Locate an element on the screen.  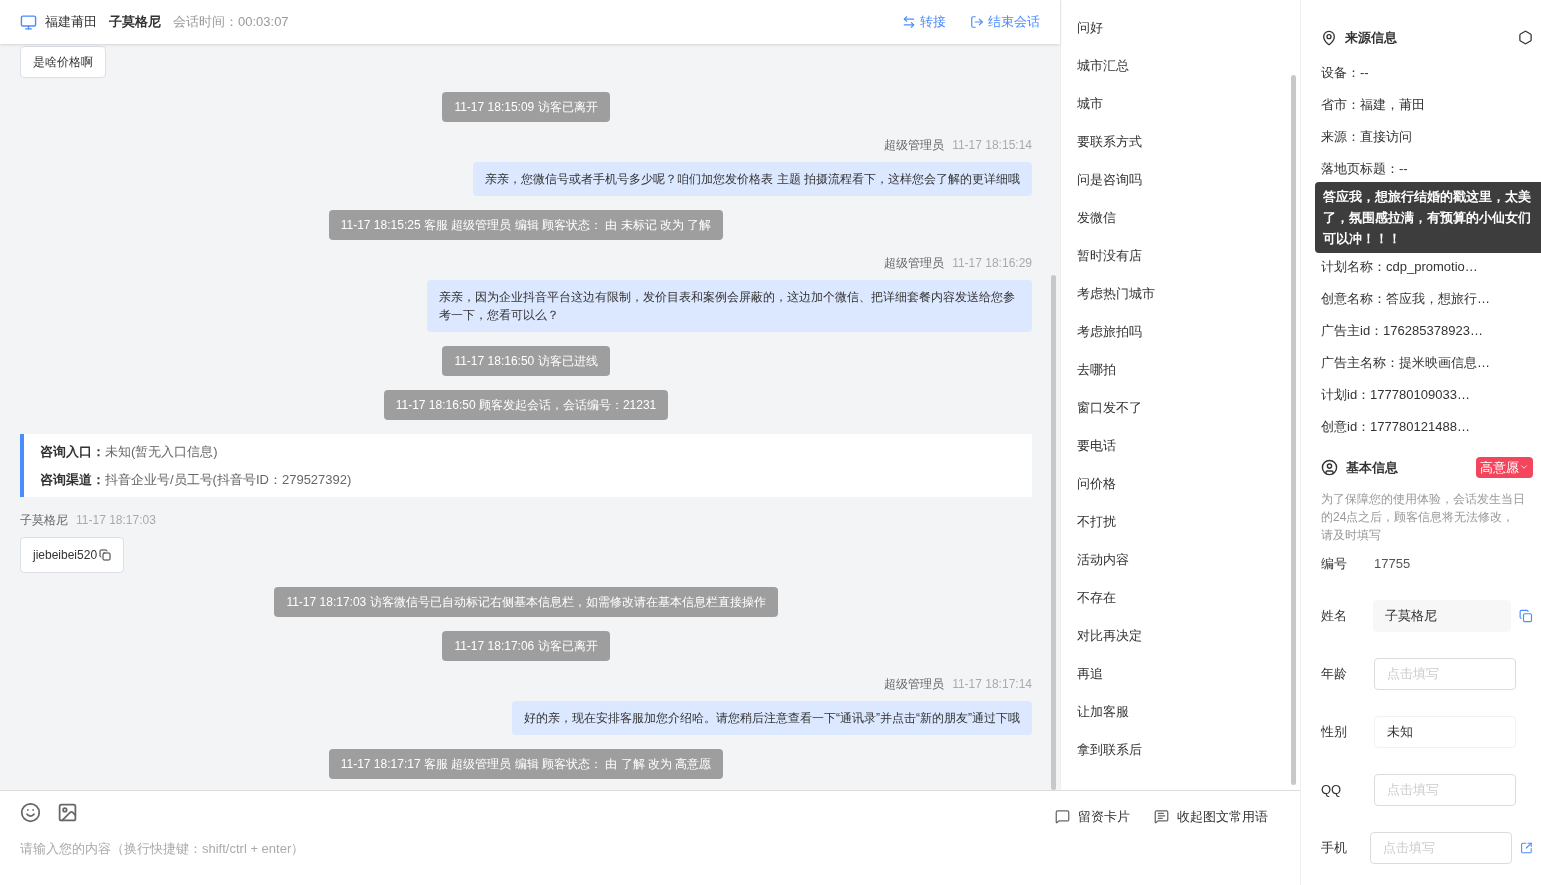
field-label: 姓名 is located at coordinates (1334, 615).